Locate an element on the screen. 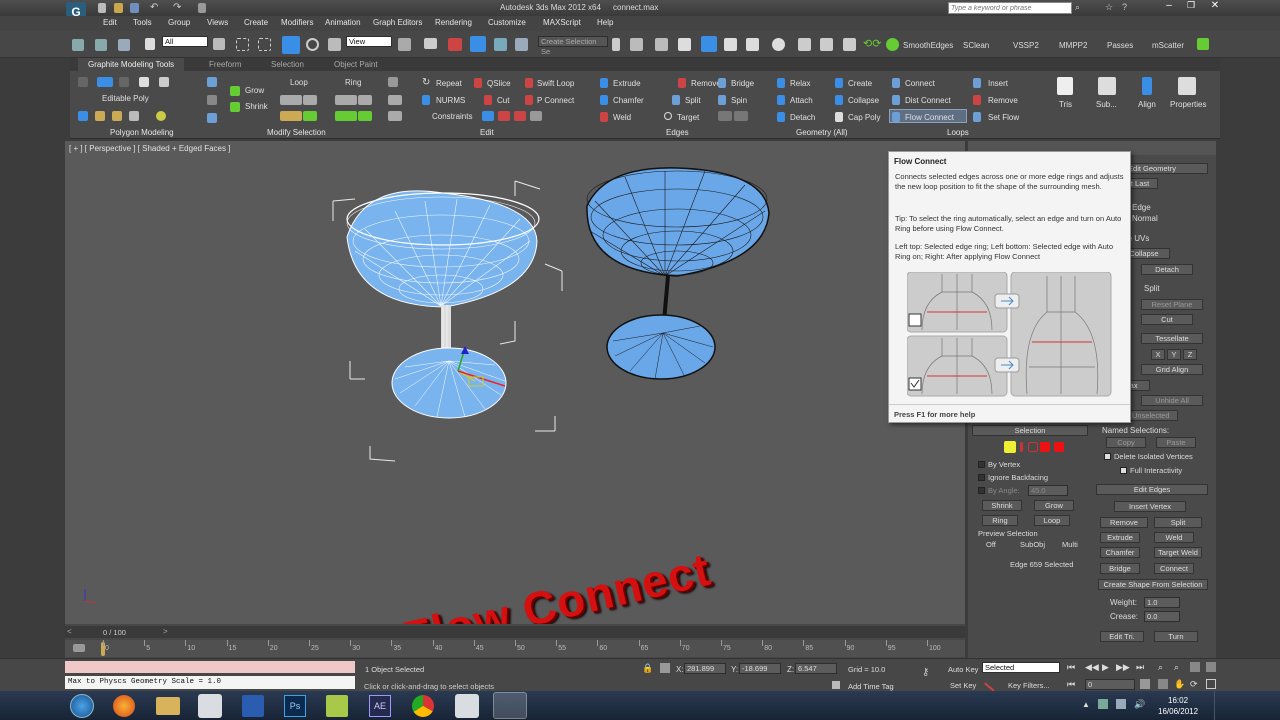 The image size is (1280, 720). reset-plane-button: Reset Plane is located at coordinates (1172, 304).